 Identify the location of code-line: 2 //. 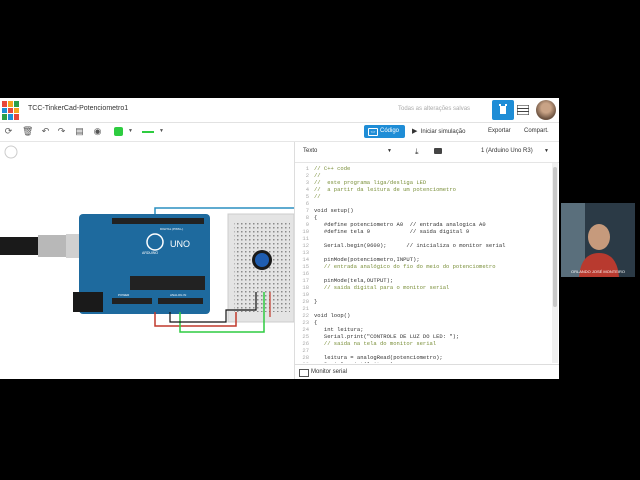
(423, 175).